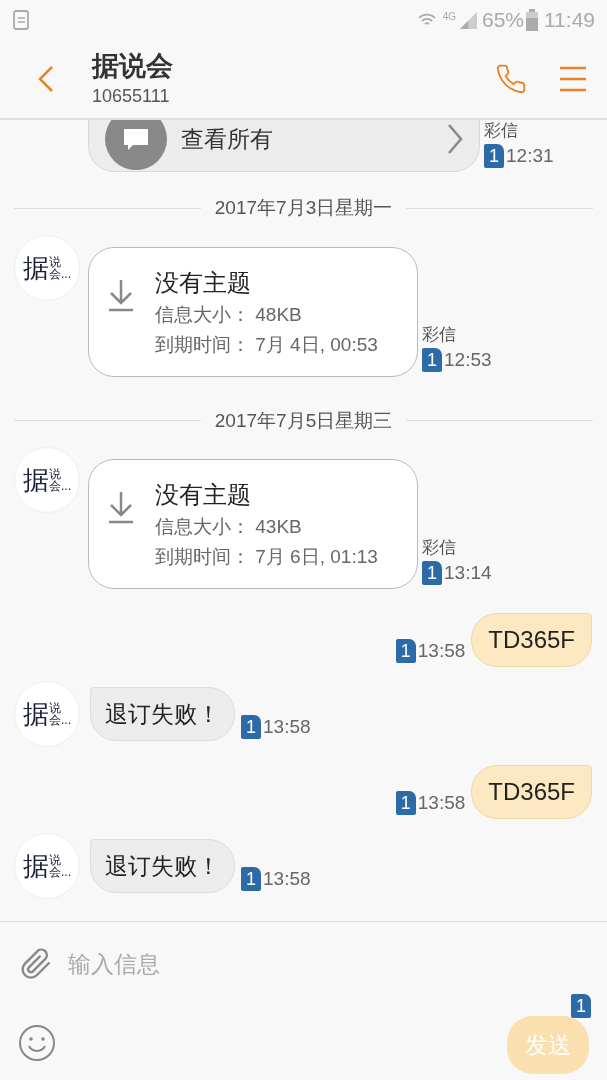 Image resolution: width=607 pixels, height=1080 pixels. Describe the element at coordinates (468, 360) in the screenshot. I see `message-time: 12:53` at that location.